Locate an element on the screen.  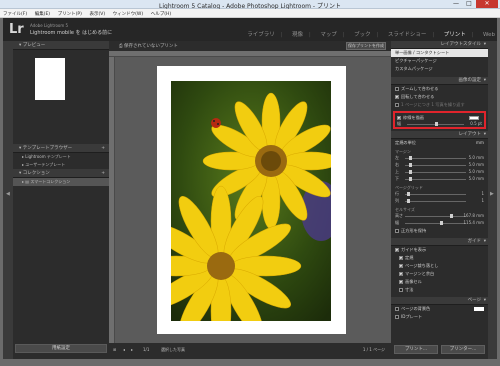
stroke-width-value: 0.5 pt is located at coordinates (476, 123).